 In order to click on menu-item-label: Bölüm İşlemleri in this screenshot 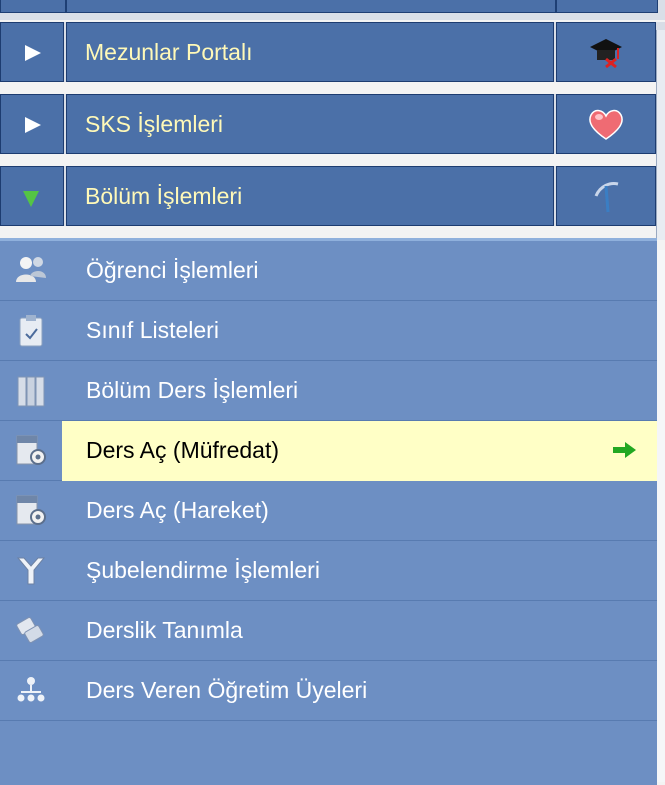, I will do `click(310, 196)`.